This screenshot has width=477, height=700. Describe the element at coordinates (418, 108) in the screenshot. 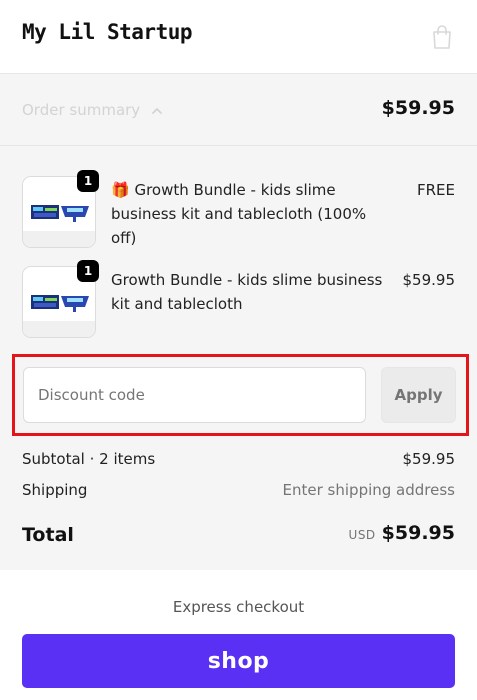

I see `order-summary-total: $59.95` at that location.